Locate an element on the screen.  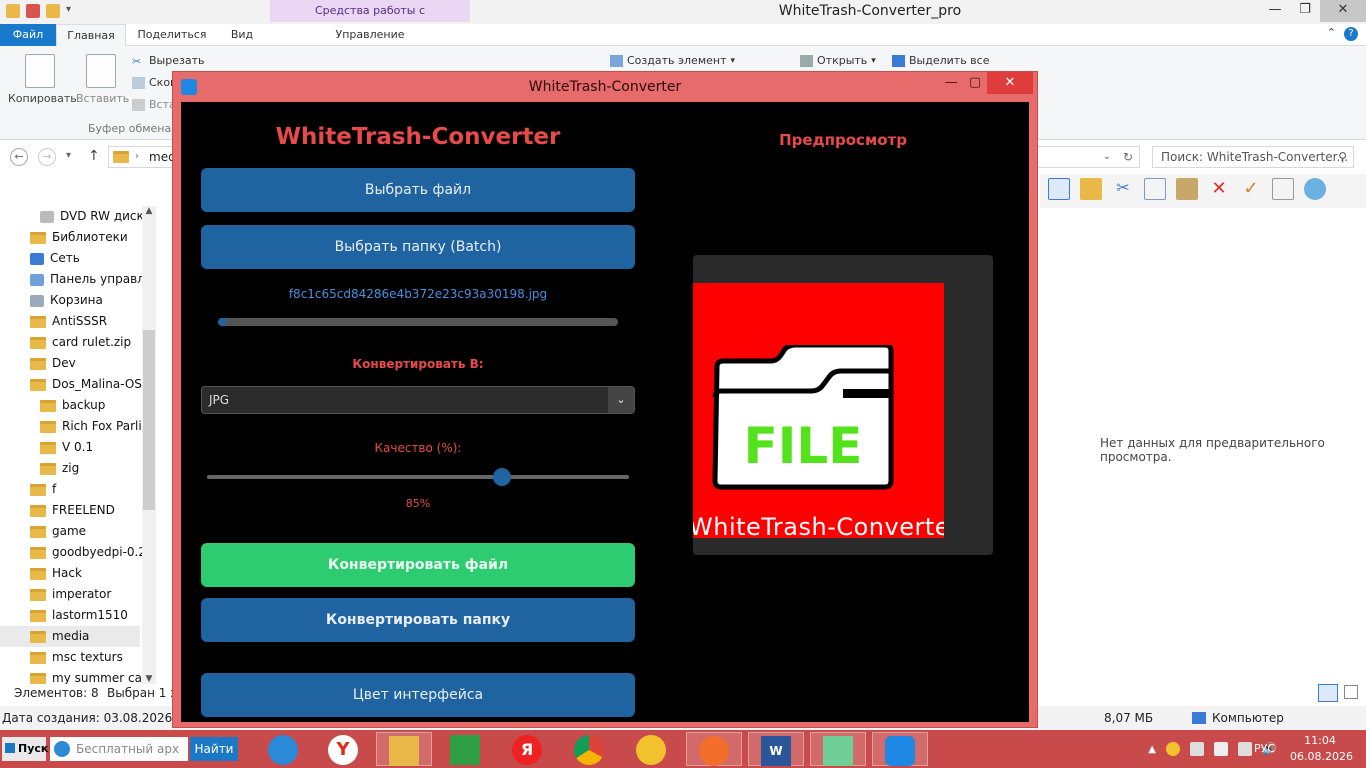
copy-button: Копировать is located at coordinates (42, 79).